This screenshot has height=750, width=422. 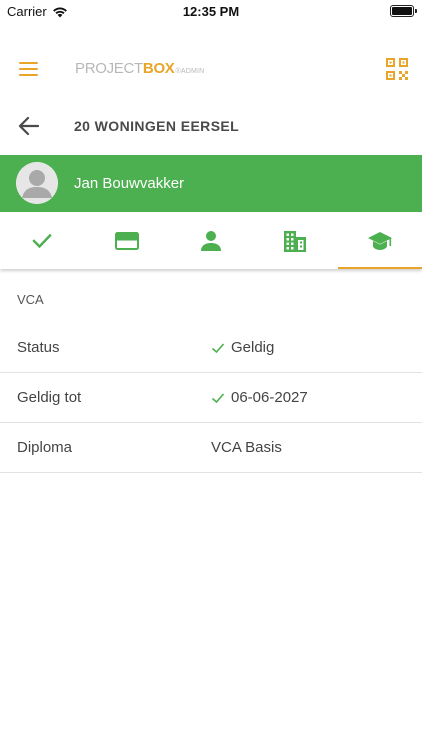 I want to click on row-value: 06-06-2027, so click(x=259, y=397).